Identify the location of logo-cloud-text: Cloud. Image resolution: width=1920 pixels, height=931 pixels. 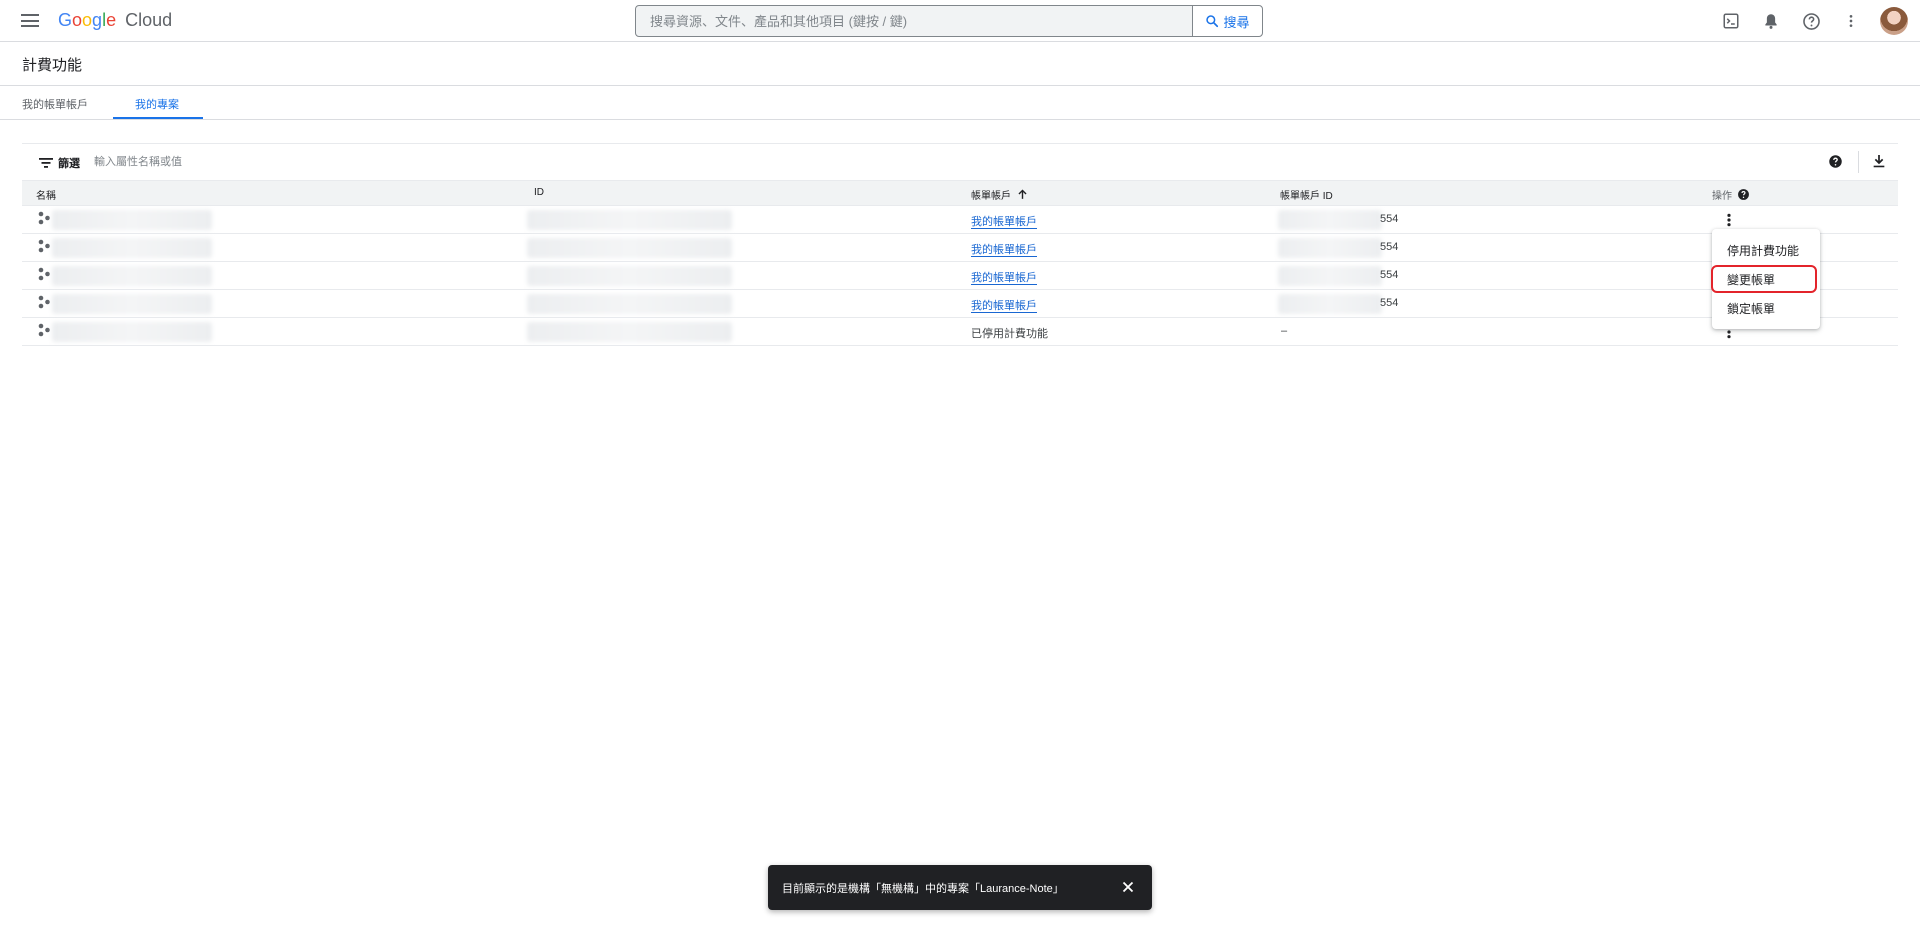
(149, 20).